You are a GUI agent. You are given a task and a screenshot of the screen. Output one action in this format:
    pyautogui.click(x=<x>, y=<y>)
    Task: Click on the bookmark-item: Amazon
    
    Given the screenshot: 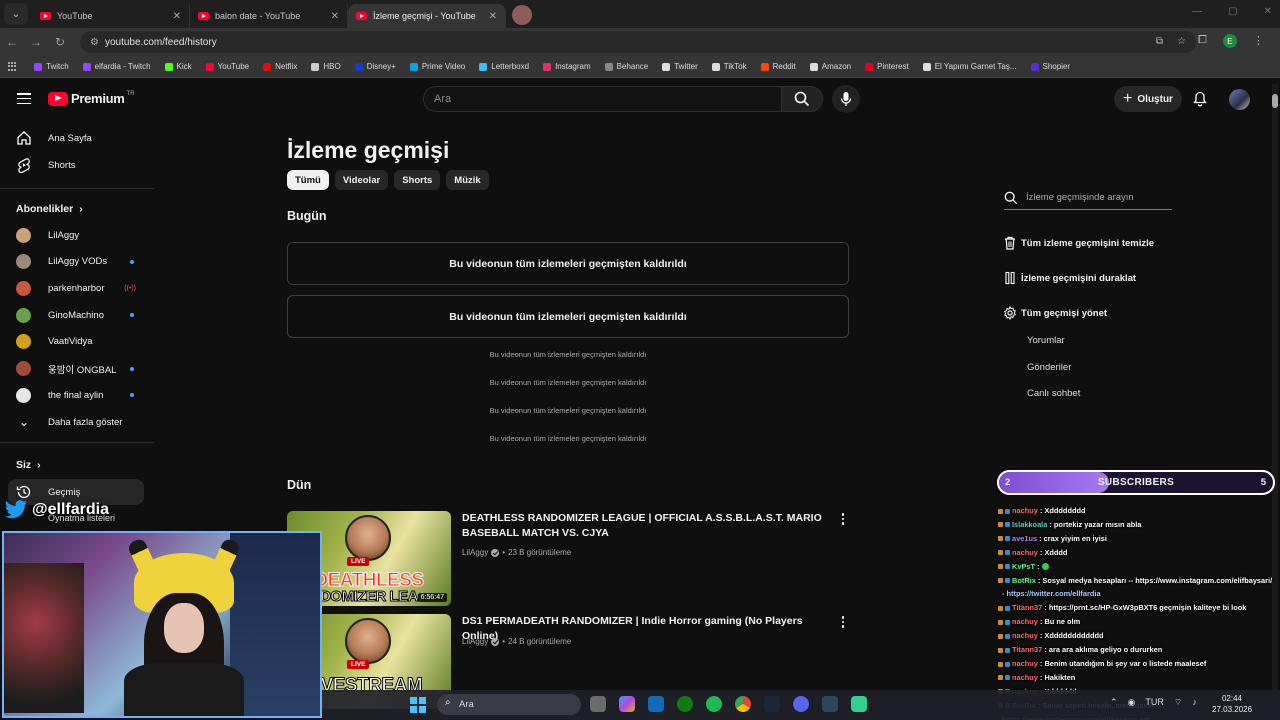 What is the action you would take?
    pyautogui.click(x=830, y=66)
    